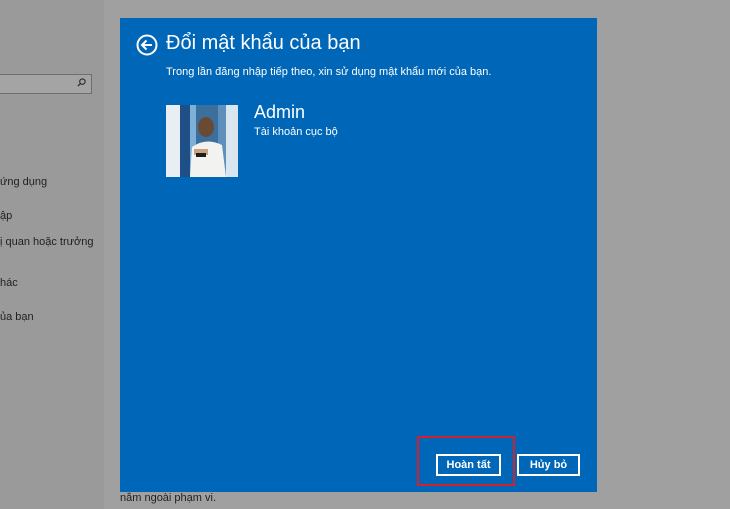 The width and height of the screenshot is (730, 509). Describe the element at coordinates (263, 43) in the screenshot. I see `dialog-title: Đổi mật khẩu của bạn` at that location.